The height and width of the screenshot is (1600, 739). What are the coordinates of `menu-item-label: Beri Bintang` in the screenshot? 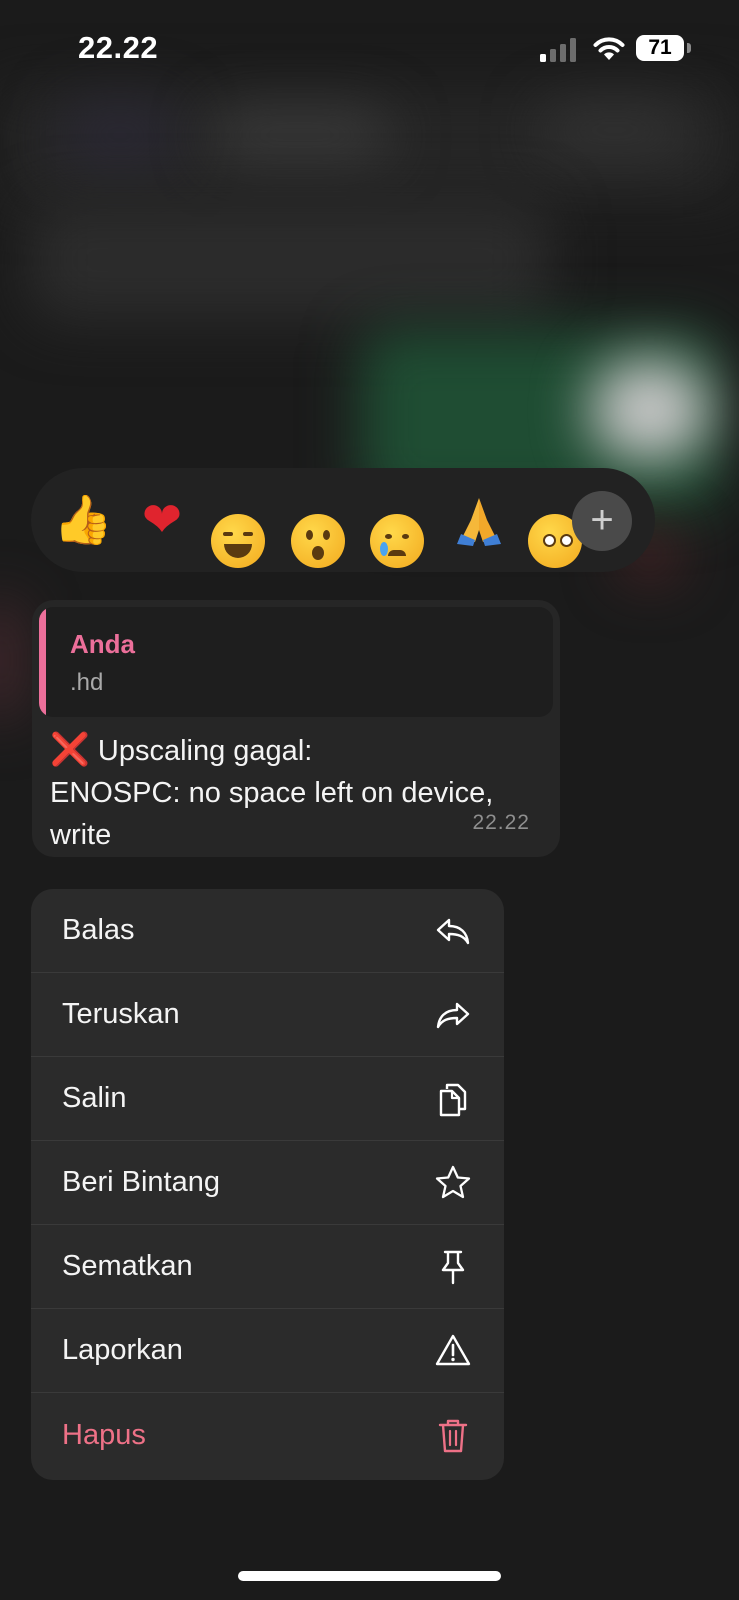 It's located at (141, 1182).